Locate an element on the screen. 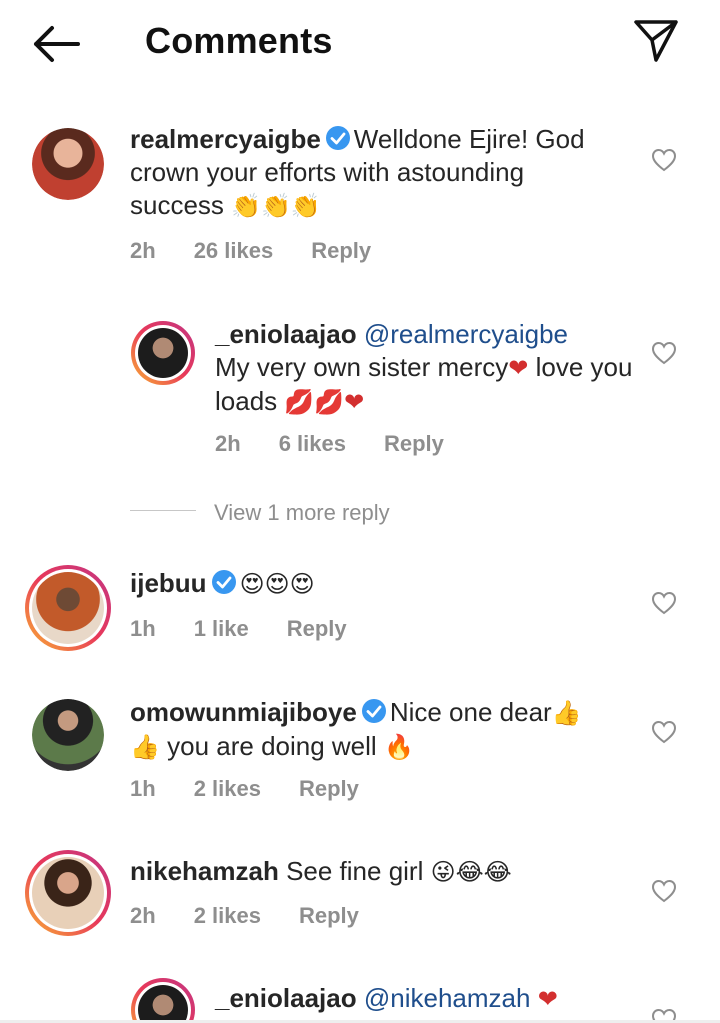 Image resolution: width=720 pixels, height=1023 pixels. kiss-emoji: 💋💋❤ is located at coordinates (324, 402).